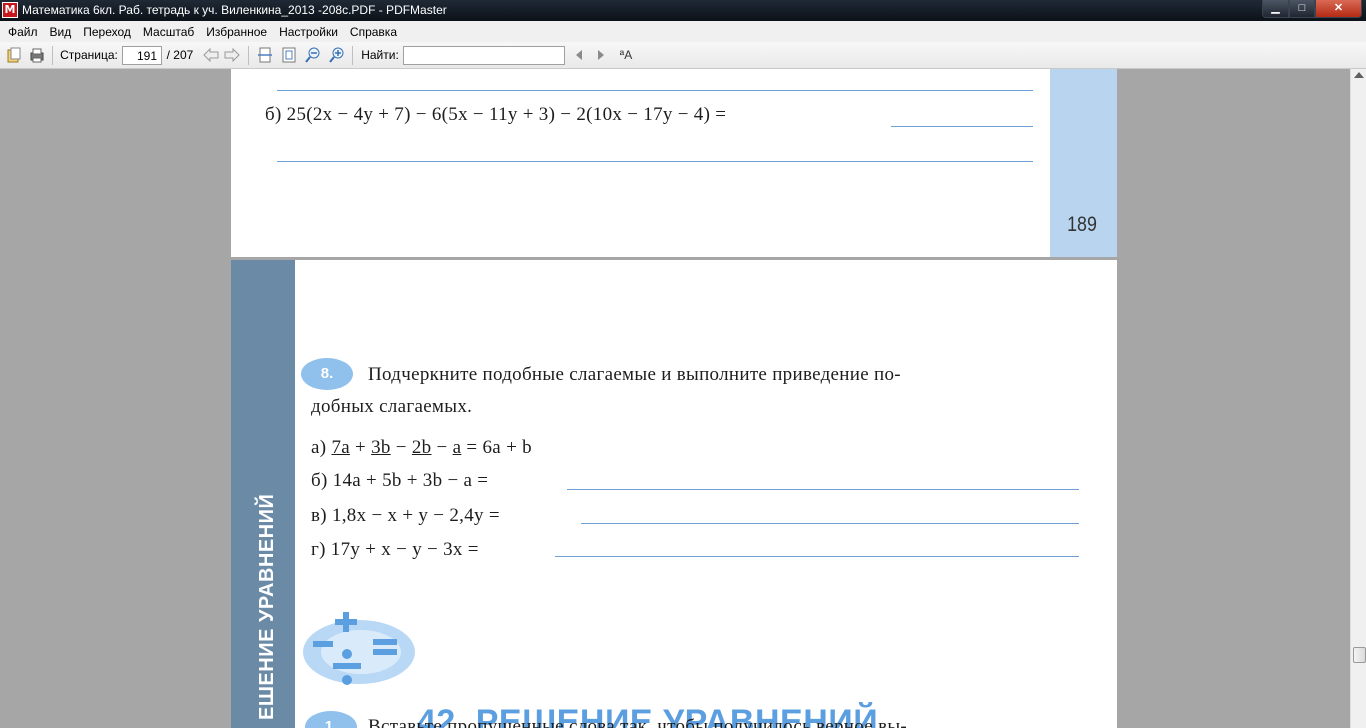  I want to click on previous-page-icon, so click(211, 55).